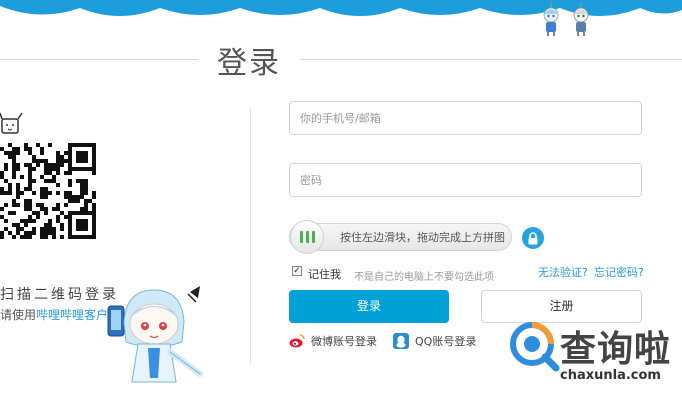  I want to click on qq-icon, so click(401, 341).